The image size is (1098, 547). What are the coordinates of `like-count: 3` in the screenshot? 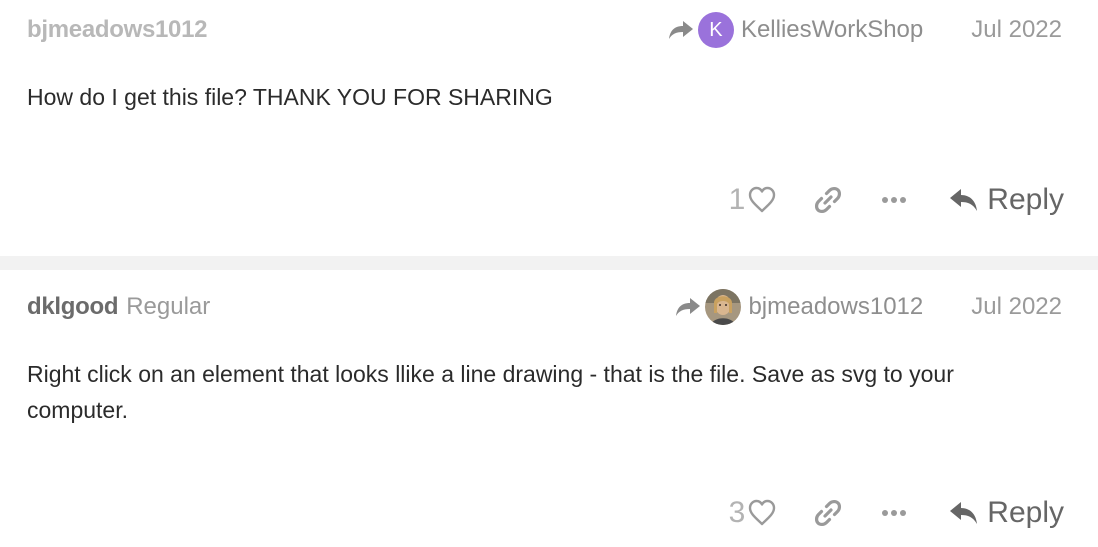 It's located at (737, 513).